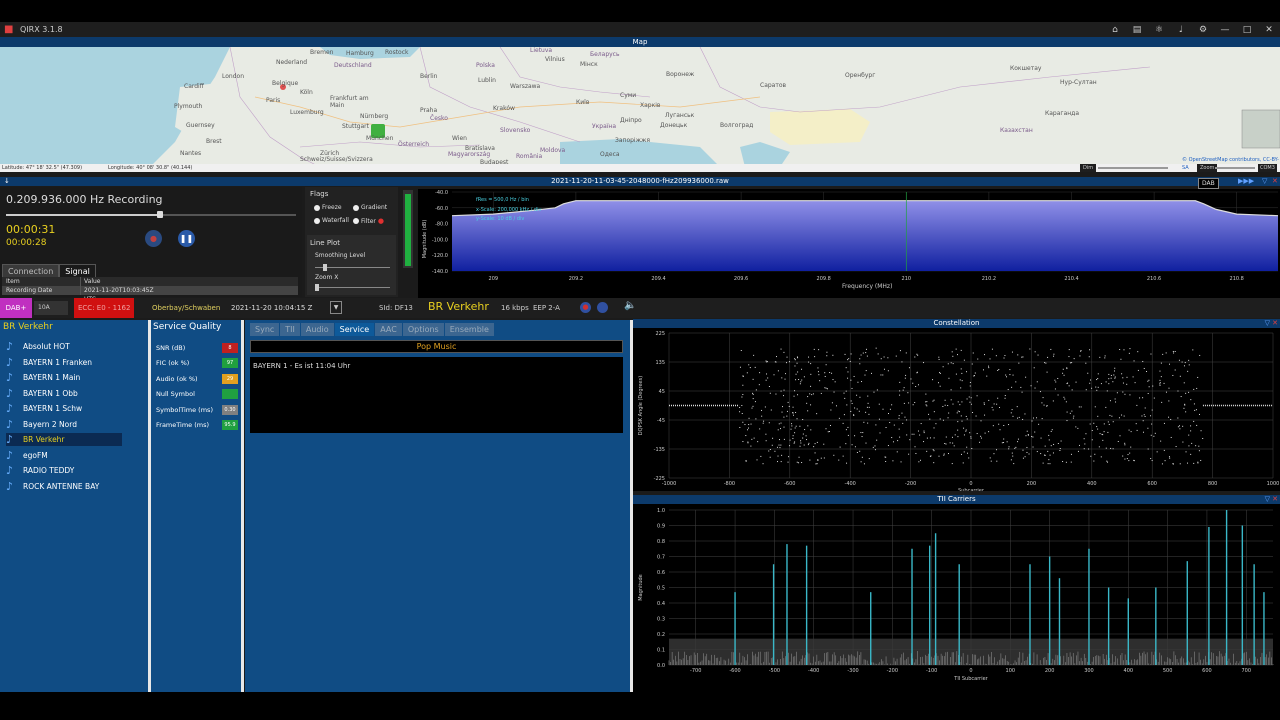 The width and height of the screenshot is (1280, 720). I want to click on close-button: ✕, so click(1269, 29).